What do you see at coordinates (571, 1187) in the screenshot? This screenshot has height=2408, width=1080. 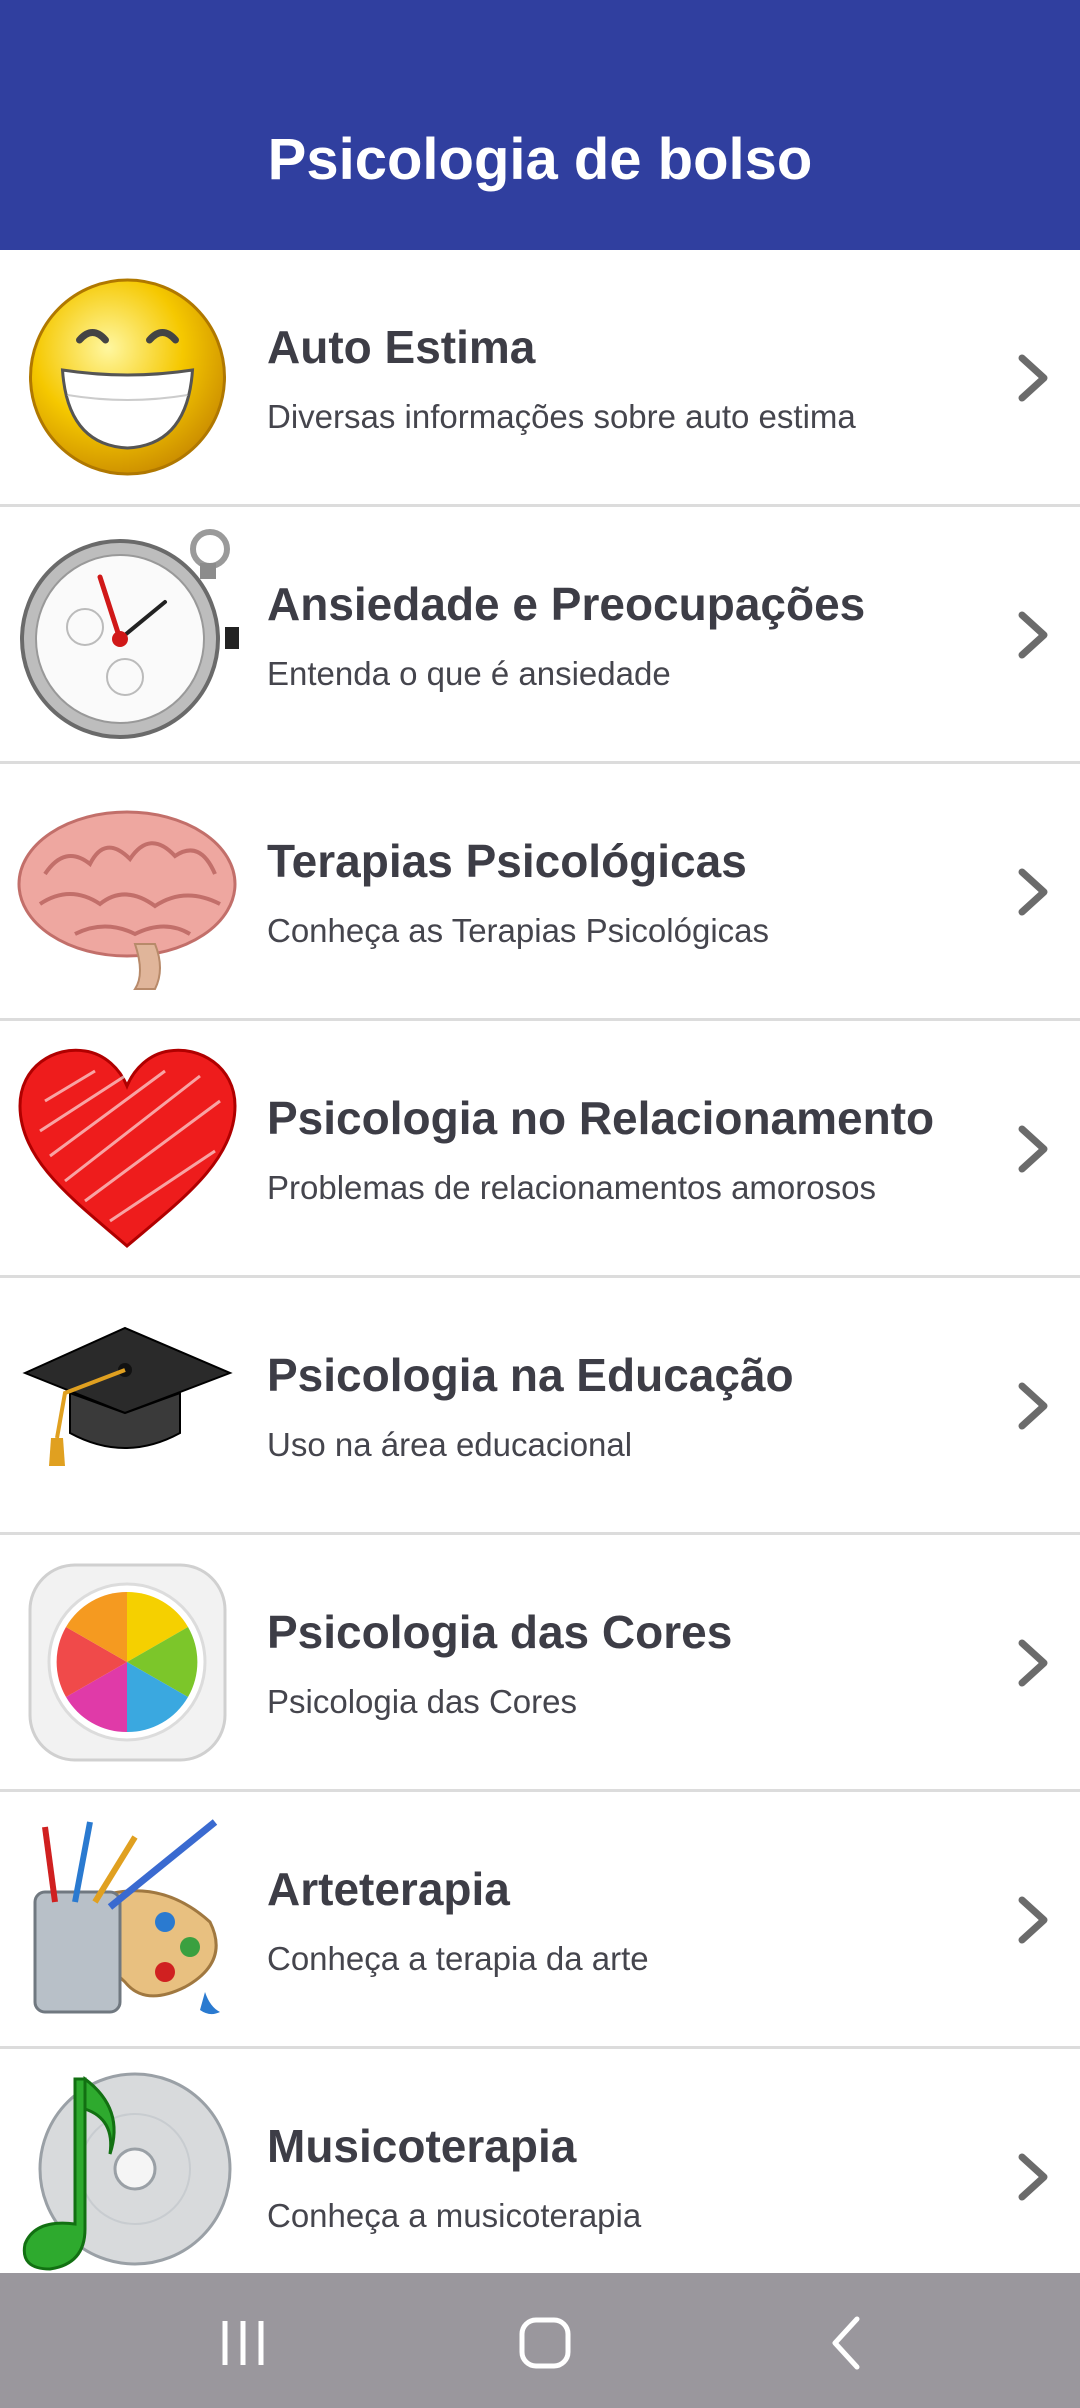 I see `item-subtitle: Problemas de relacionamentos amorosos` at bounding box center [571, 1187].